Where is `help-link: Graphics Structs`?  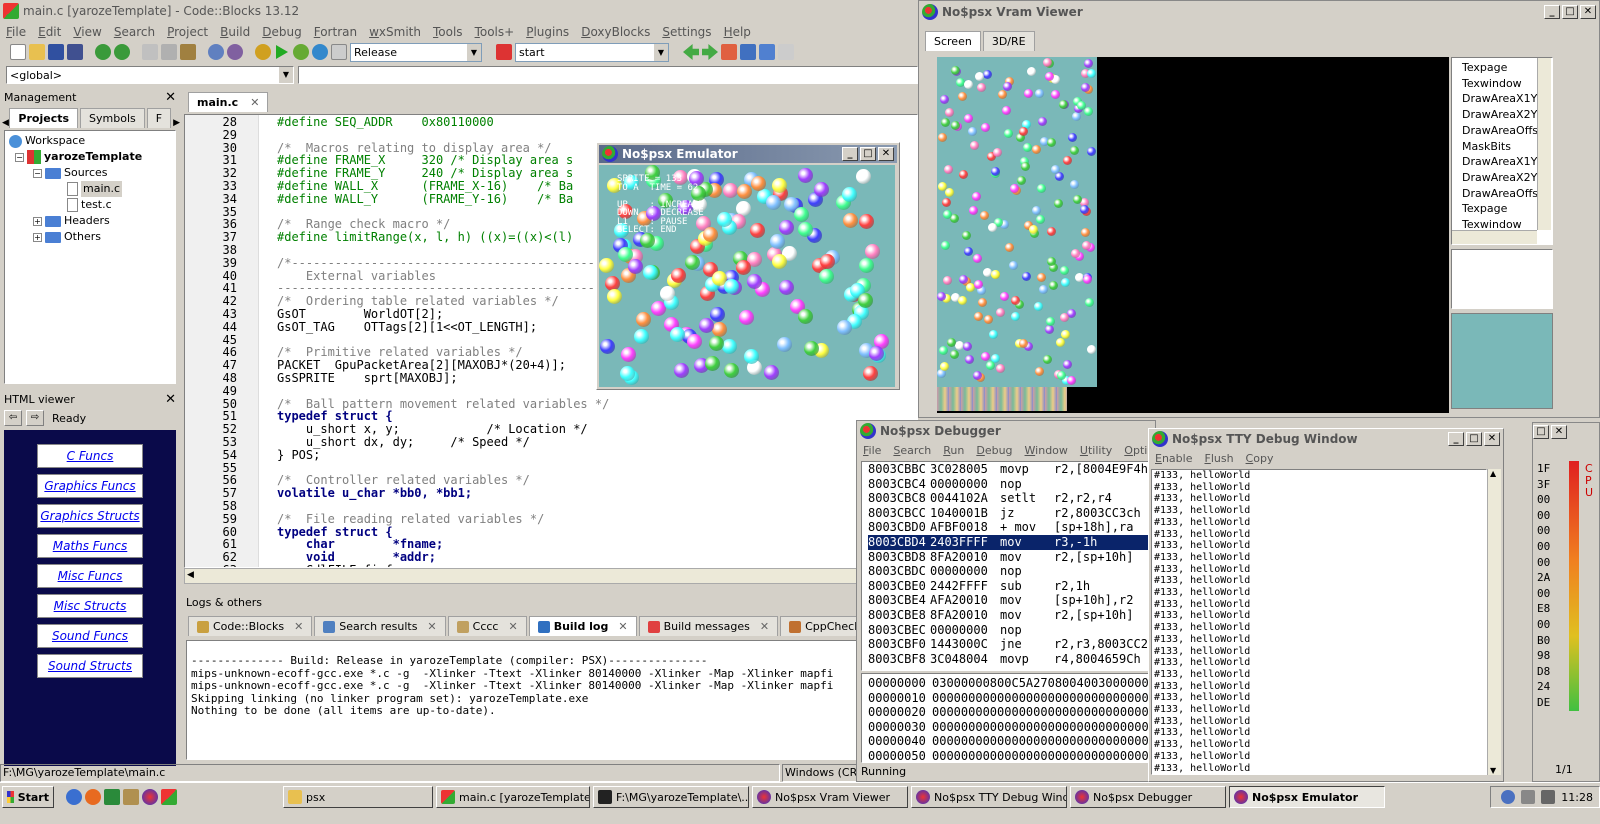
help-link: Graphics Structs is located at coordinates (90, 516).